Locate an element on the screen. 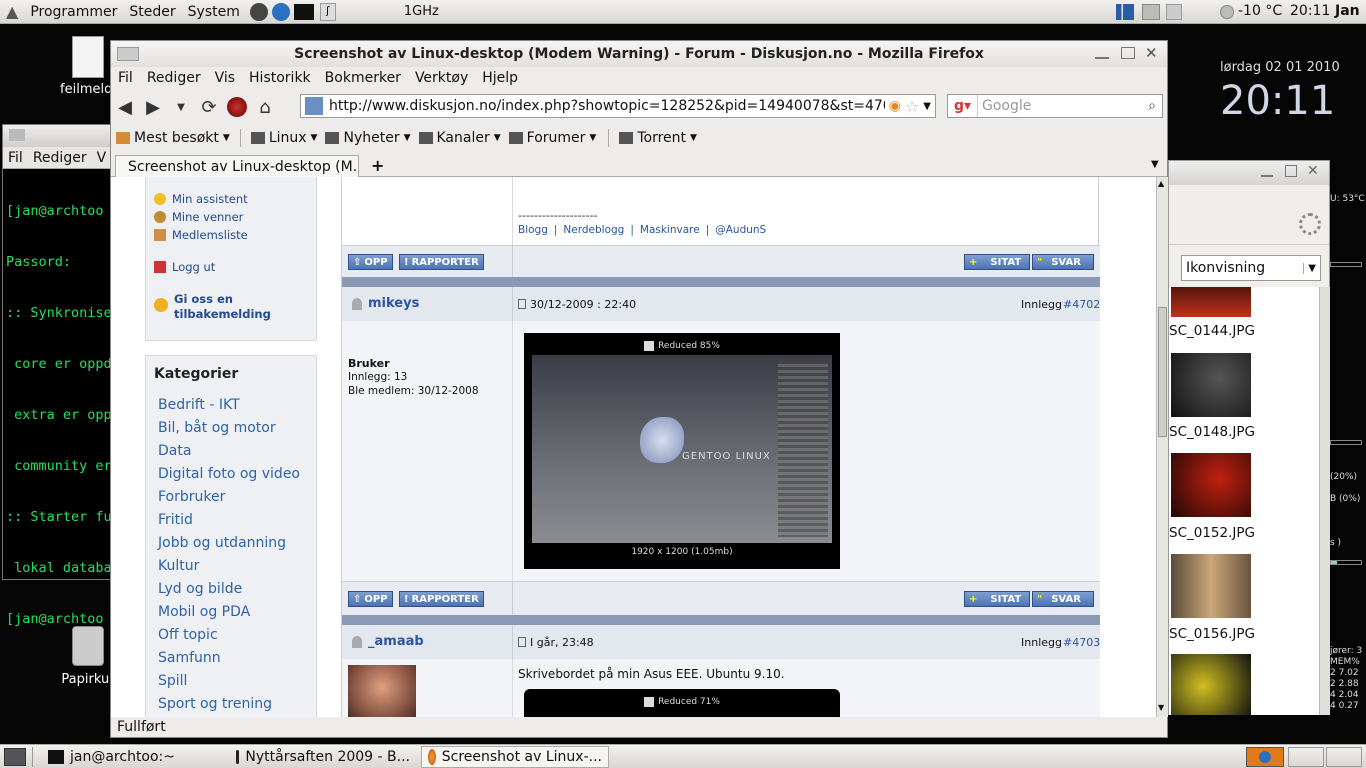 This screenshot has width=1366, height=768. search-icon: ⌕ is located at coordinates (1152, 106).